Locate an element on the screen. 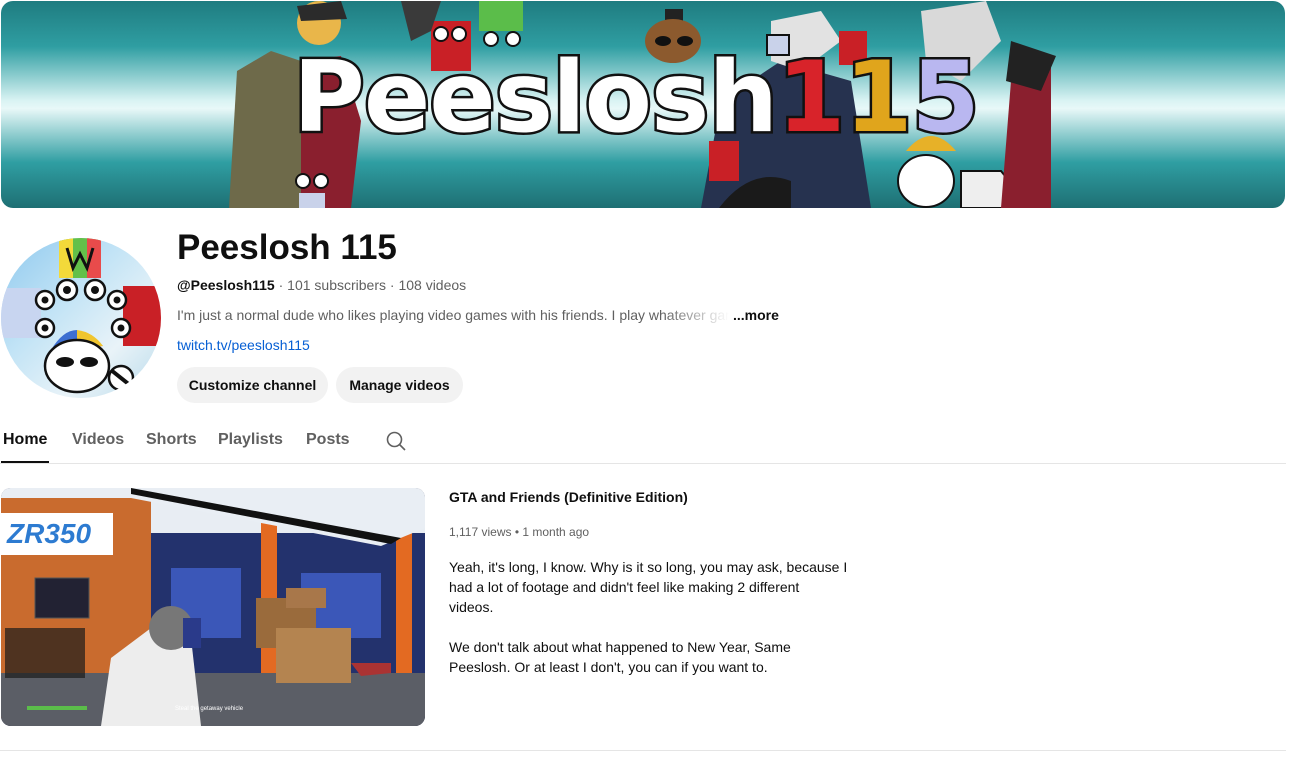  customize-channel-button: Customize channel is located at coordinates (252, 385).